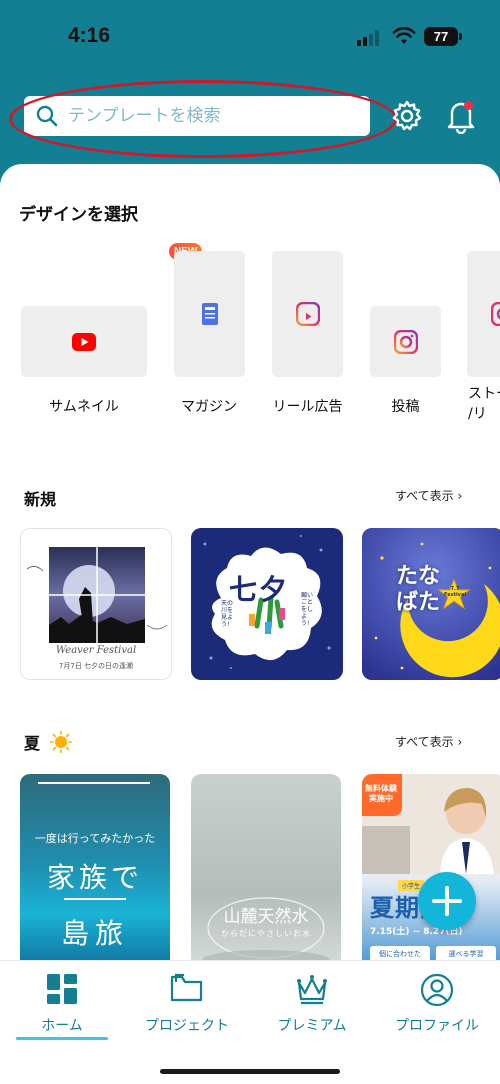 Image resolution: width=500 pixels, height=1084 pixels. What do you see at coordinates (405, 407) in the screenshot?
I see `design-label-post: 投稿` at bounding box center [405, 407].